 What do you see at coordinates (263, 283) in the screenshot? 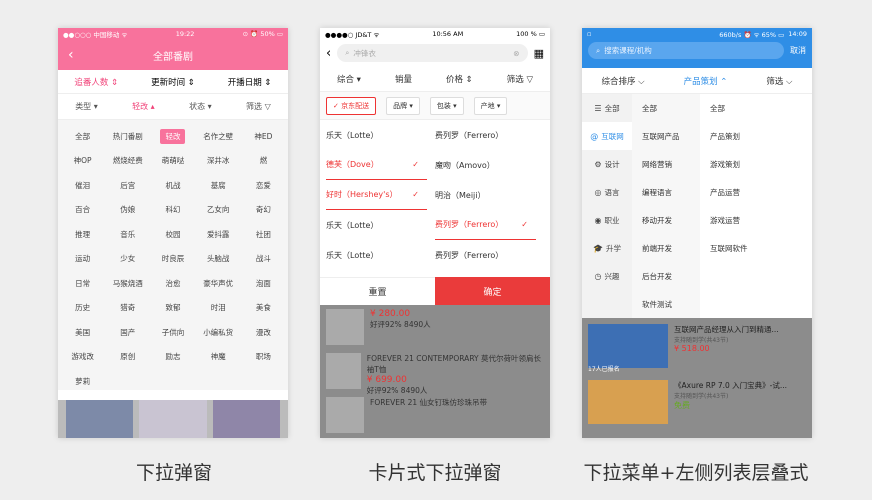
I see `tag-item: 泡面` at bounding box center [263, 283].